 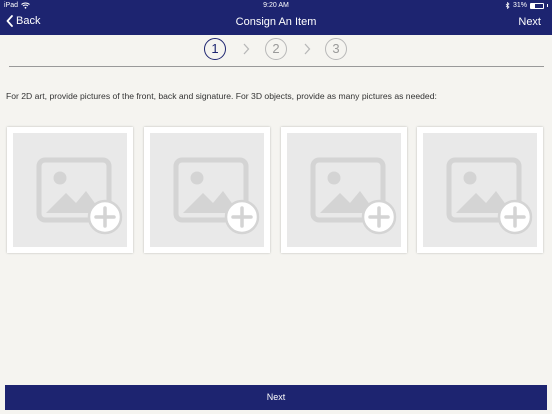 I want to click on page-title: Consign An Item, so click(x=276, y=22).